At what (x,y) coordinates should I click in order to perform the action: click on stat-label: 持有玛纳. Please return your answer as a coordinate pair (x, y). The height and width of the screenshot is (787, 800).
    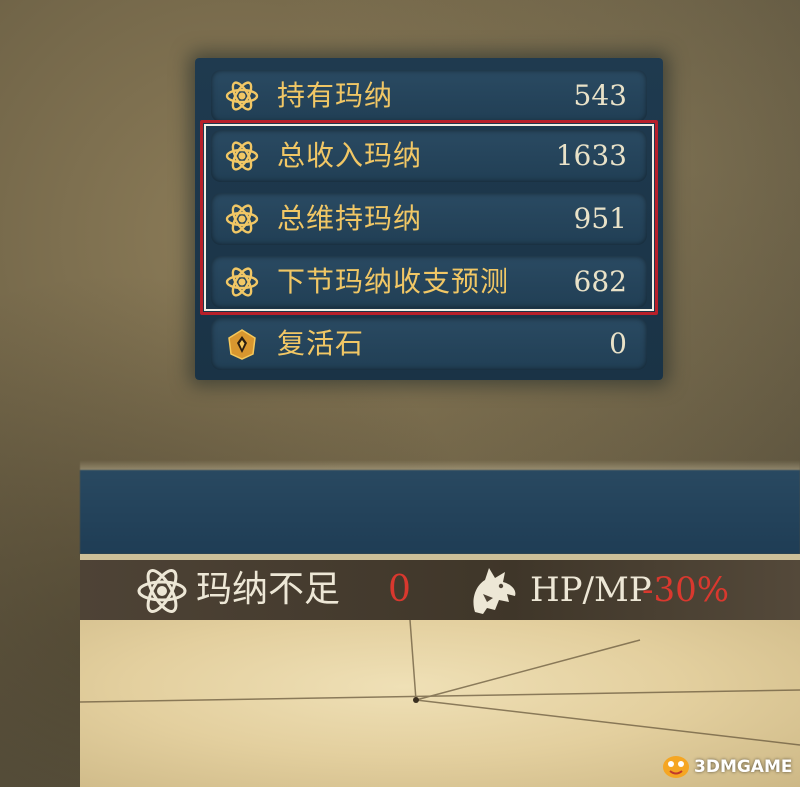
    Looking at the image, I should click on (335, 95).